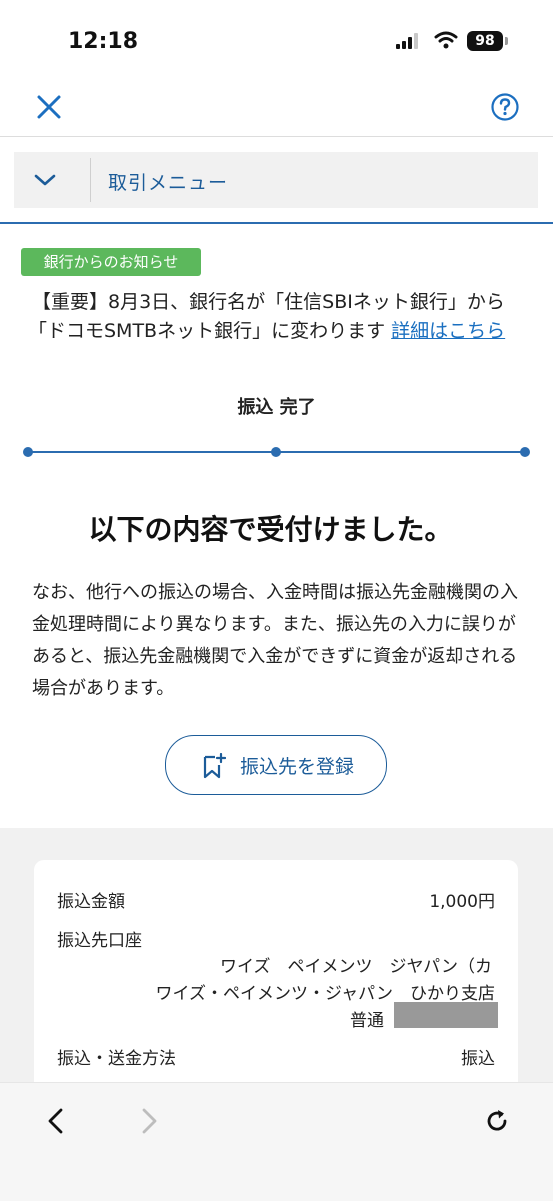  What do you see at coordinates (325, 994) in the screenshot?
I see `account-name: ワイズ・ペイメンツ・ジャパン ひかり支店` at bounding box center [325, 994].